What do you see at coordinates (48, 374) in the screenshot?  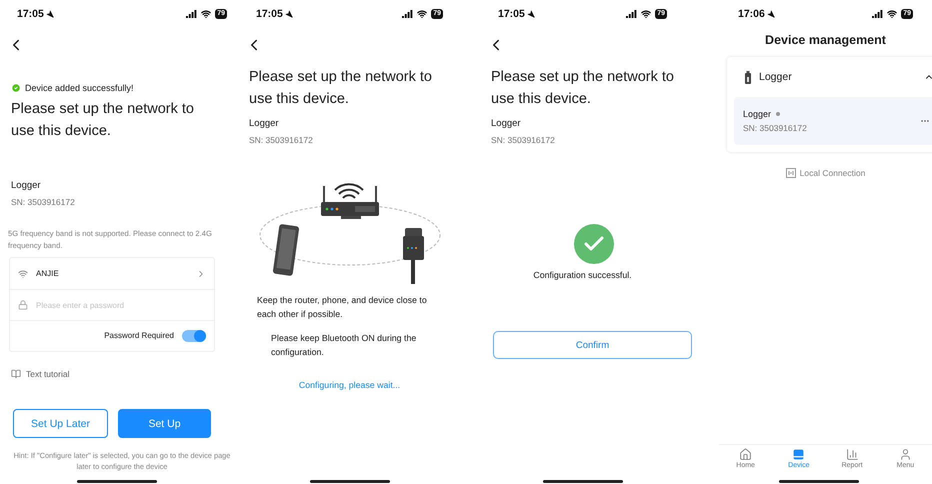 I see `tutorial-link: Text tutorial` at bounding box center [48, 374].